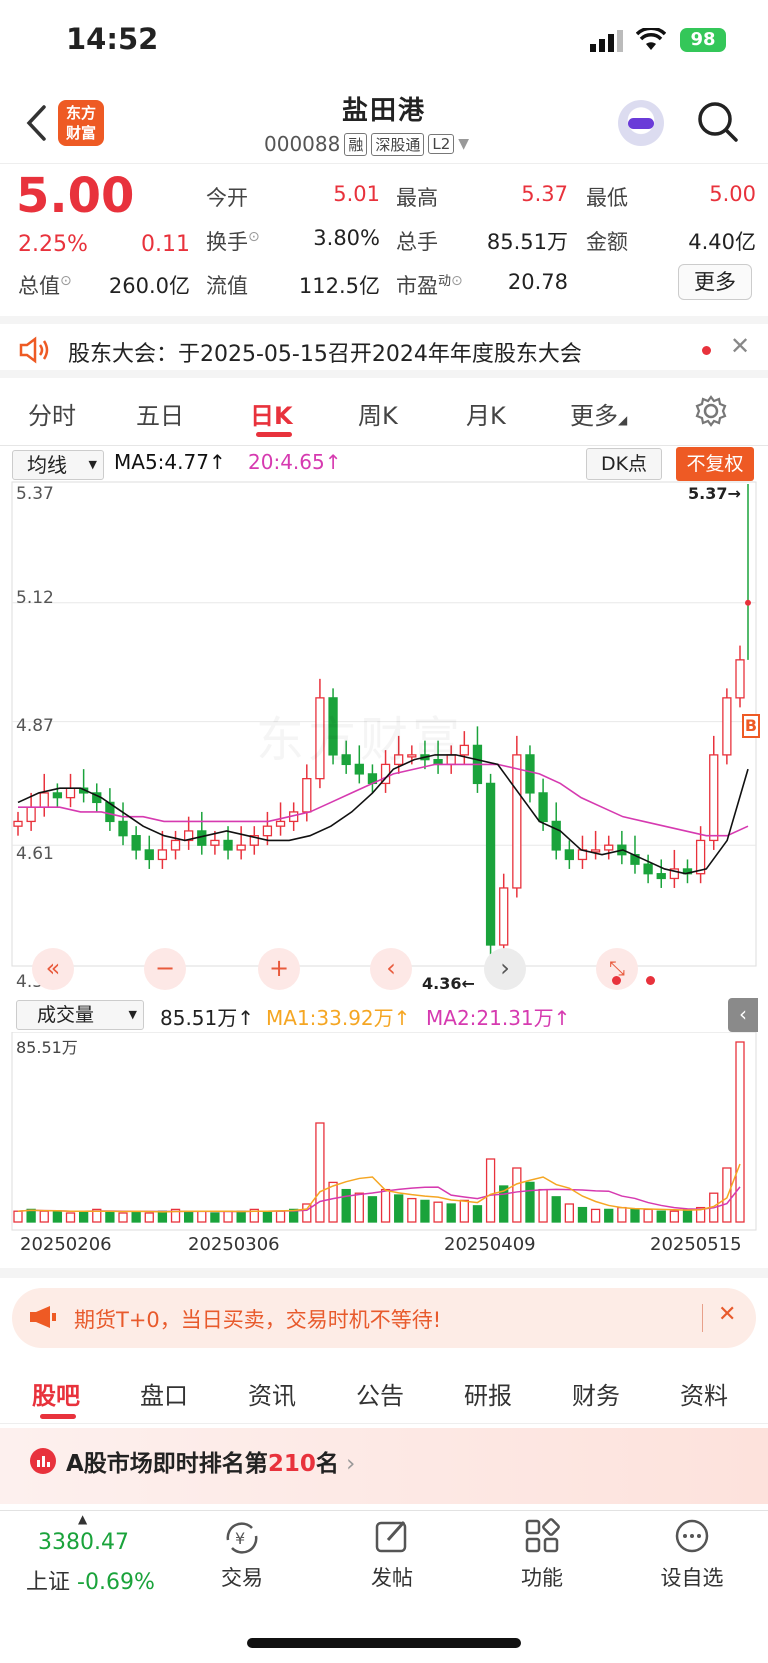  Describe the element at coordinates (242, 1540) in the screenshot. I see `trade-icon: ¥` at that location.